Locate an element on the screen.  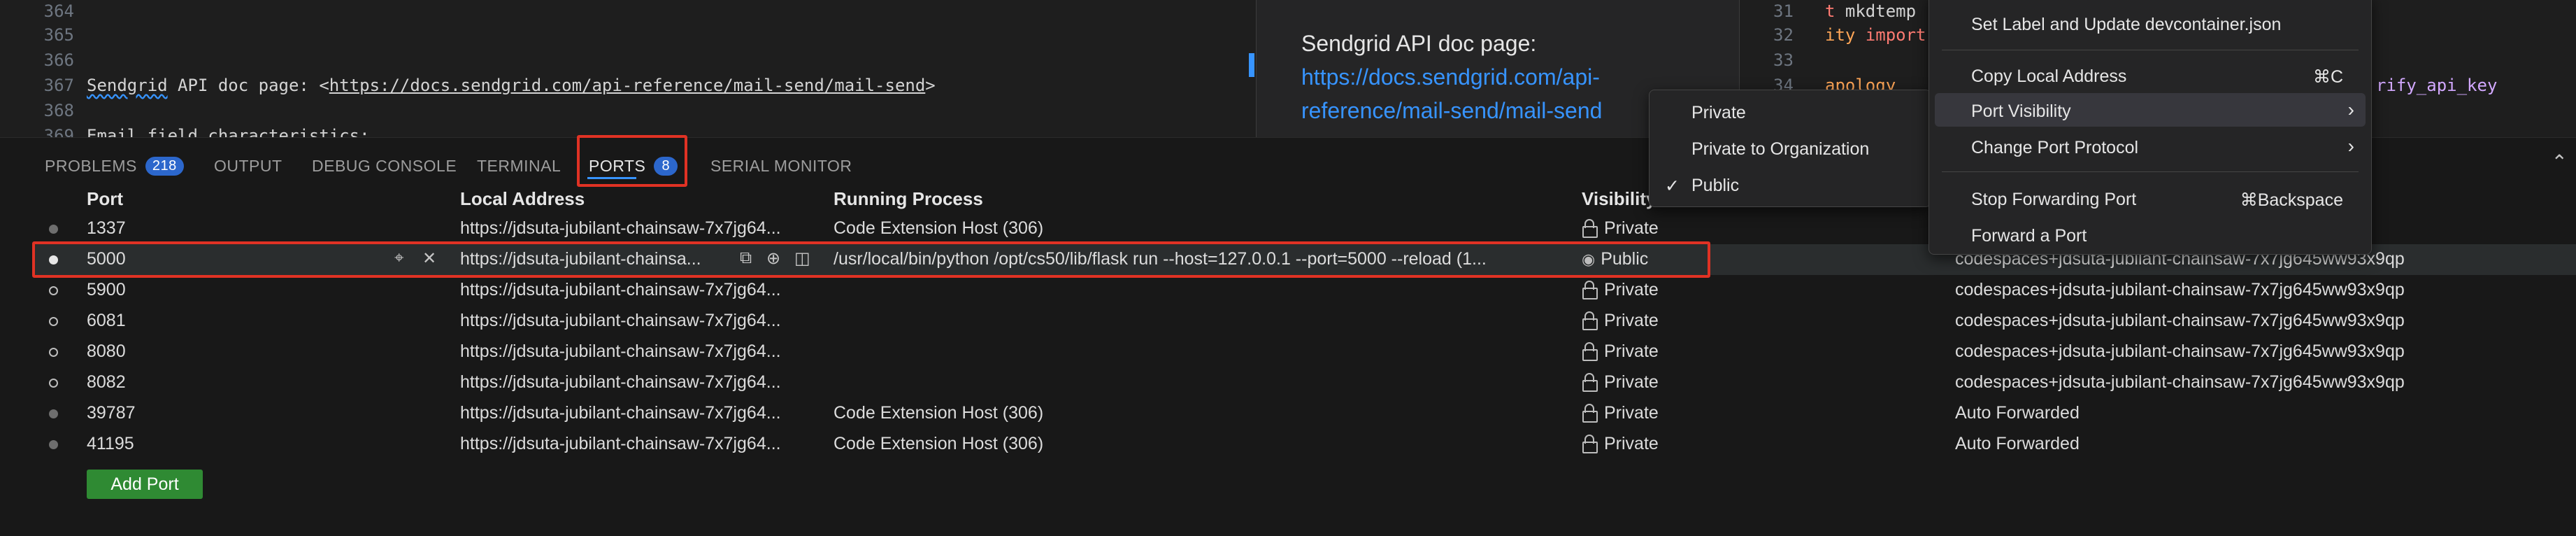
hover-indicator is located at coordinates (1251, 65).